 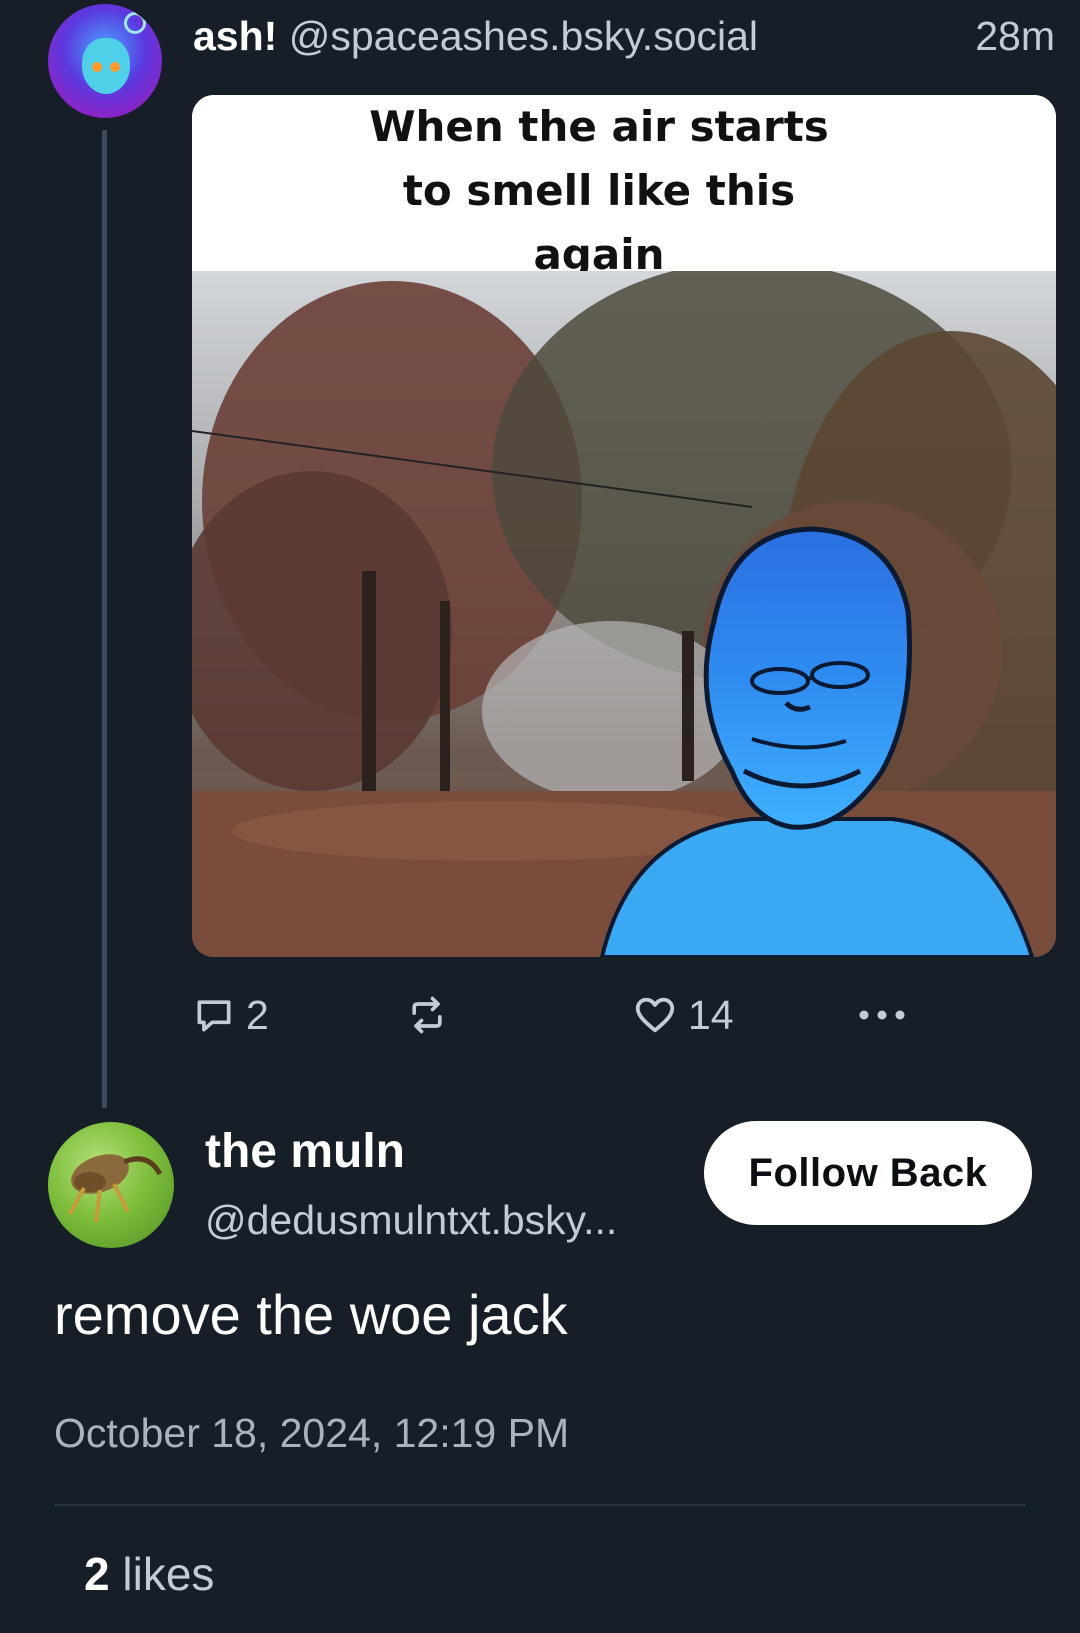 I want to click on reply-body-text: remove the woe jack, so click(x=311, y=1314).